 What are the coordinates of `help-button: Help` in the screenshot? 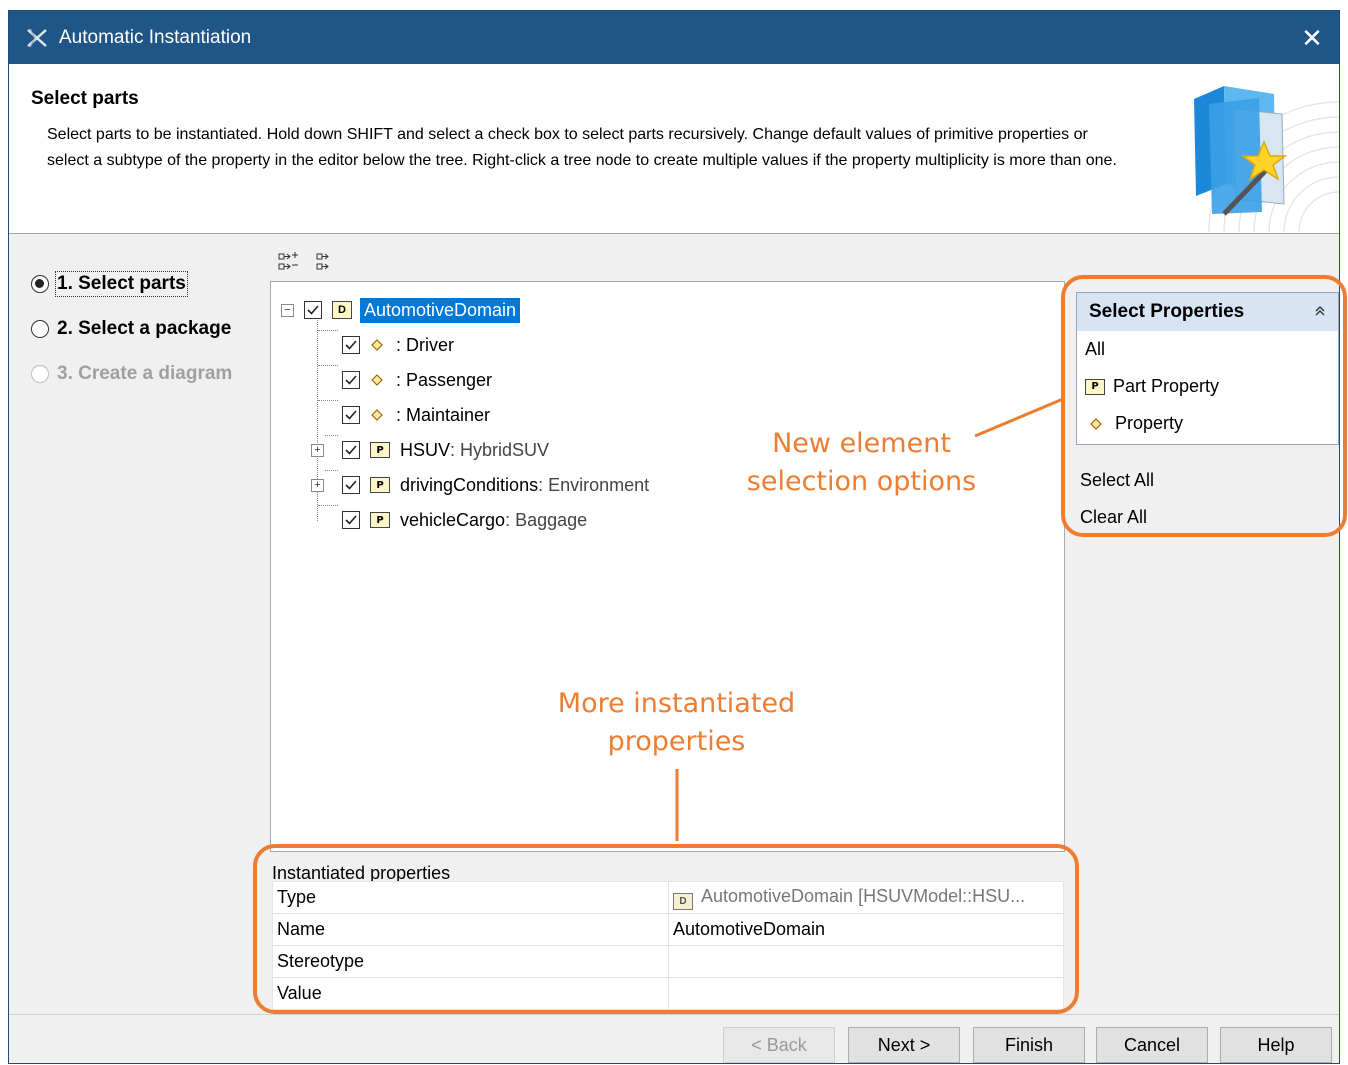 It's located at (1276, 1045).